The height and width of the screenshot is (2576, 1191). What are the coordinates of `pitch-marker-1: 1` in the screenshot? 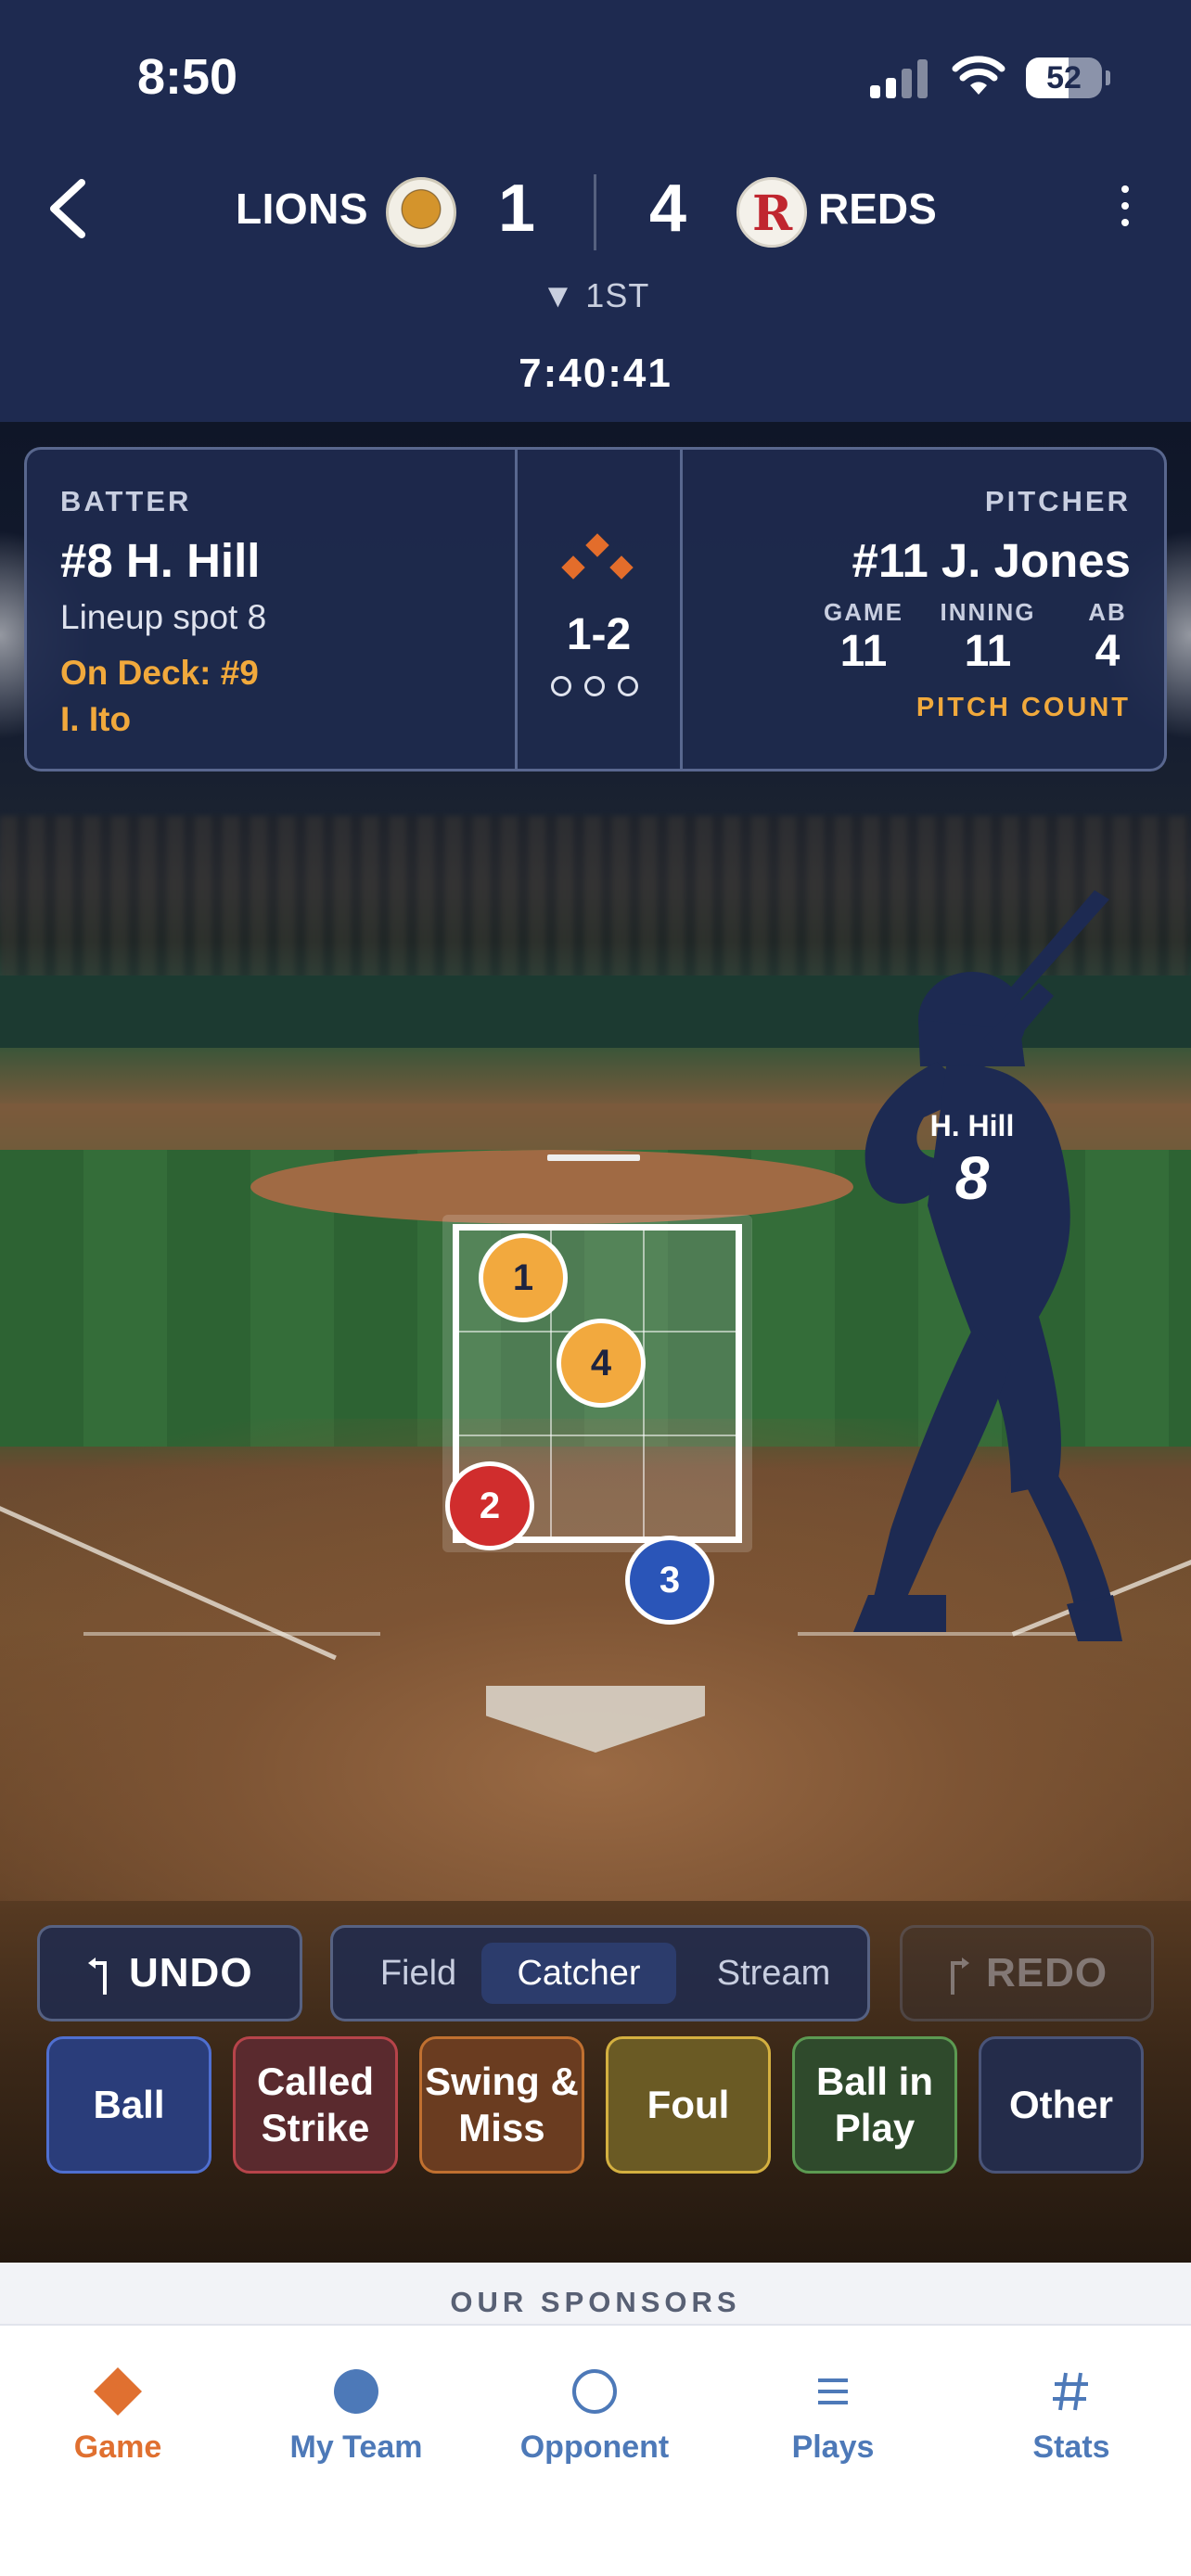 It's located at (523, 1277).